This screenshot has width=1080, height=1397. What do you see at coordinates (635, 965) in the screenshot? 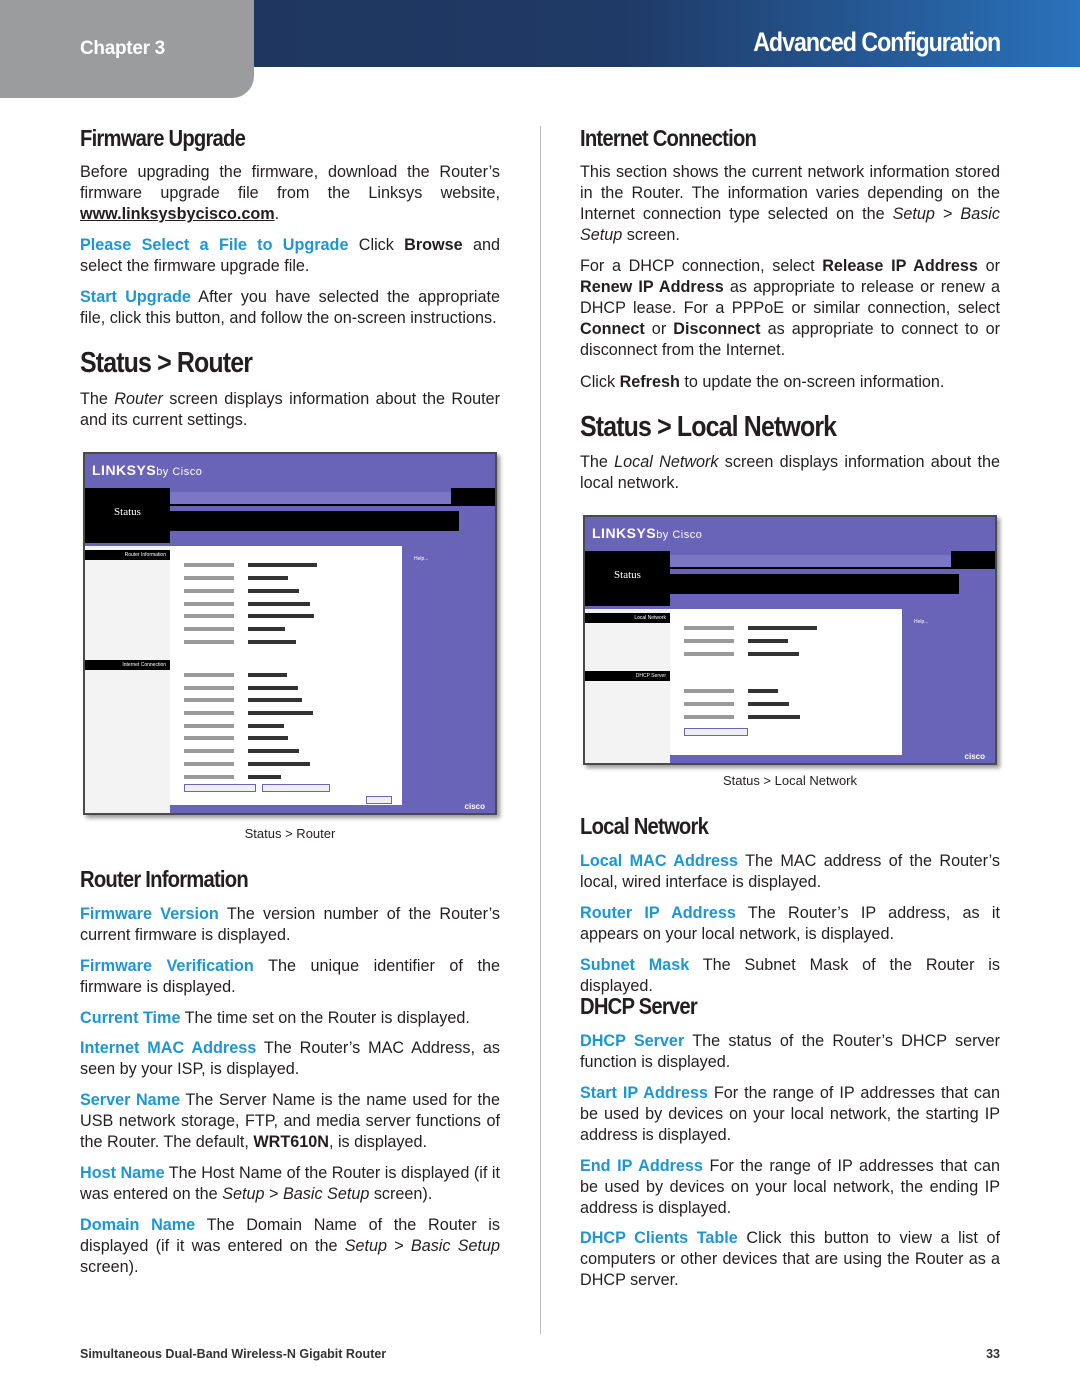
I see `term-label: Subnet Mask` at bounding box center [635, 965].